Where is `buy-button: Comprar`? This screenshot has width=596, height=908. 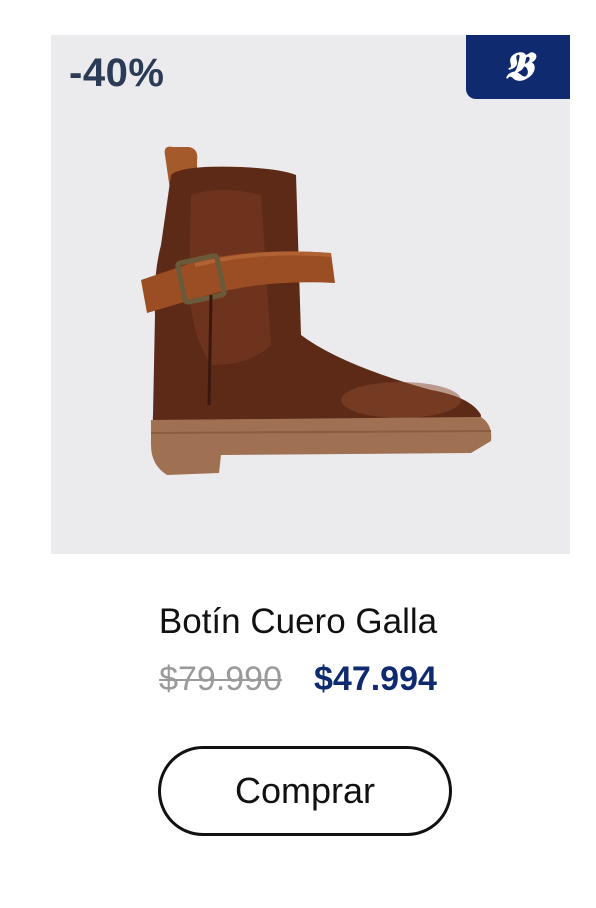
buy-button: Comprar is located at coordinates (305, 791).